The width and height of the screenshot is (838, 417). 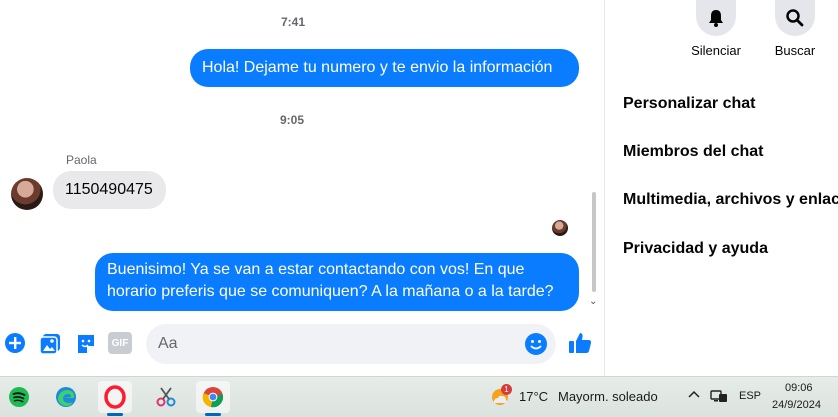 I want to click on menu-chat-members: Miembros del chat, so click(x=693, y=152).